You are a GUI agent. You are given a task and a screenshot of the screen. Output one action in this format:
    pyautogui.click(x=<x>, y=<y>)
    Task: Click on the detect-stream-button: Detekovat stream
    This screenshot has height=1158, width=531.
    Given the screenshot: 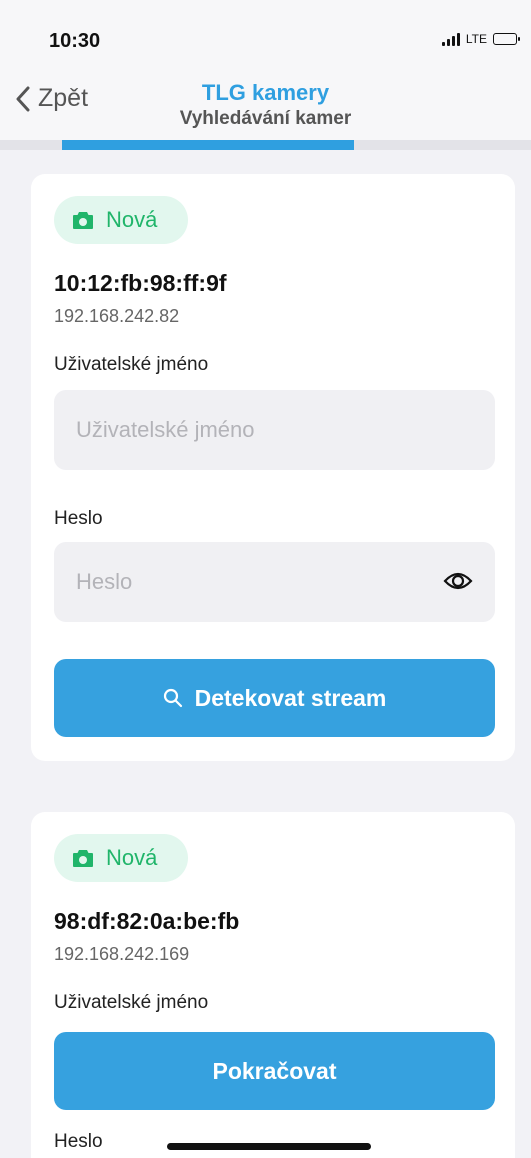 What is the action you would take?
    pyautogui.click(x=274, y=698)
    